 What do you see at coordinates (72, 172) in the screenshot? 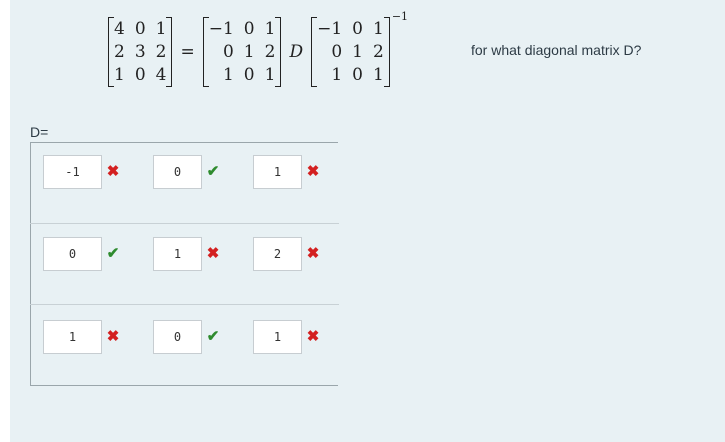
I see `answer-input-r1c1: -1` at bounding box center [72, 172].